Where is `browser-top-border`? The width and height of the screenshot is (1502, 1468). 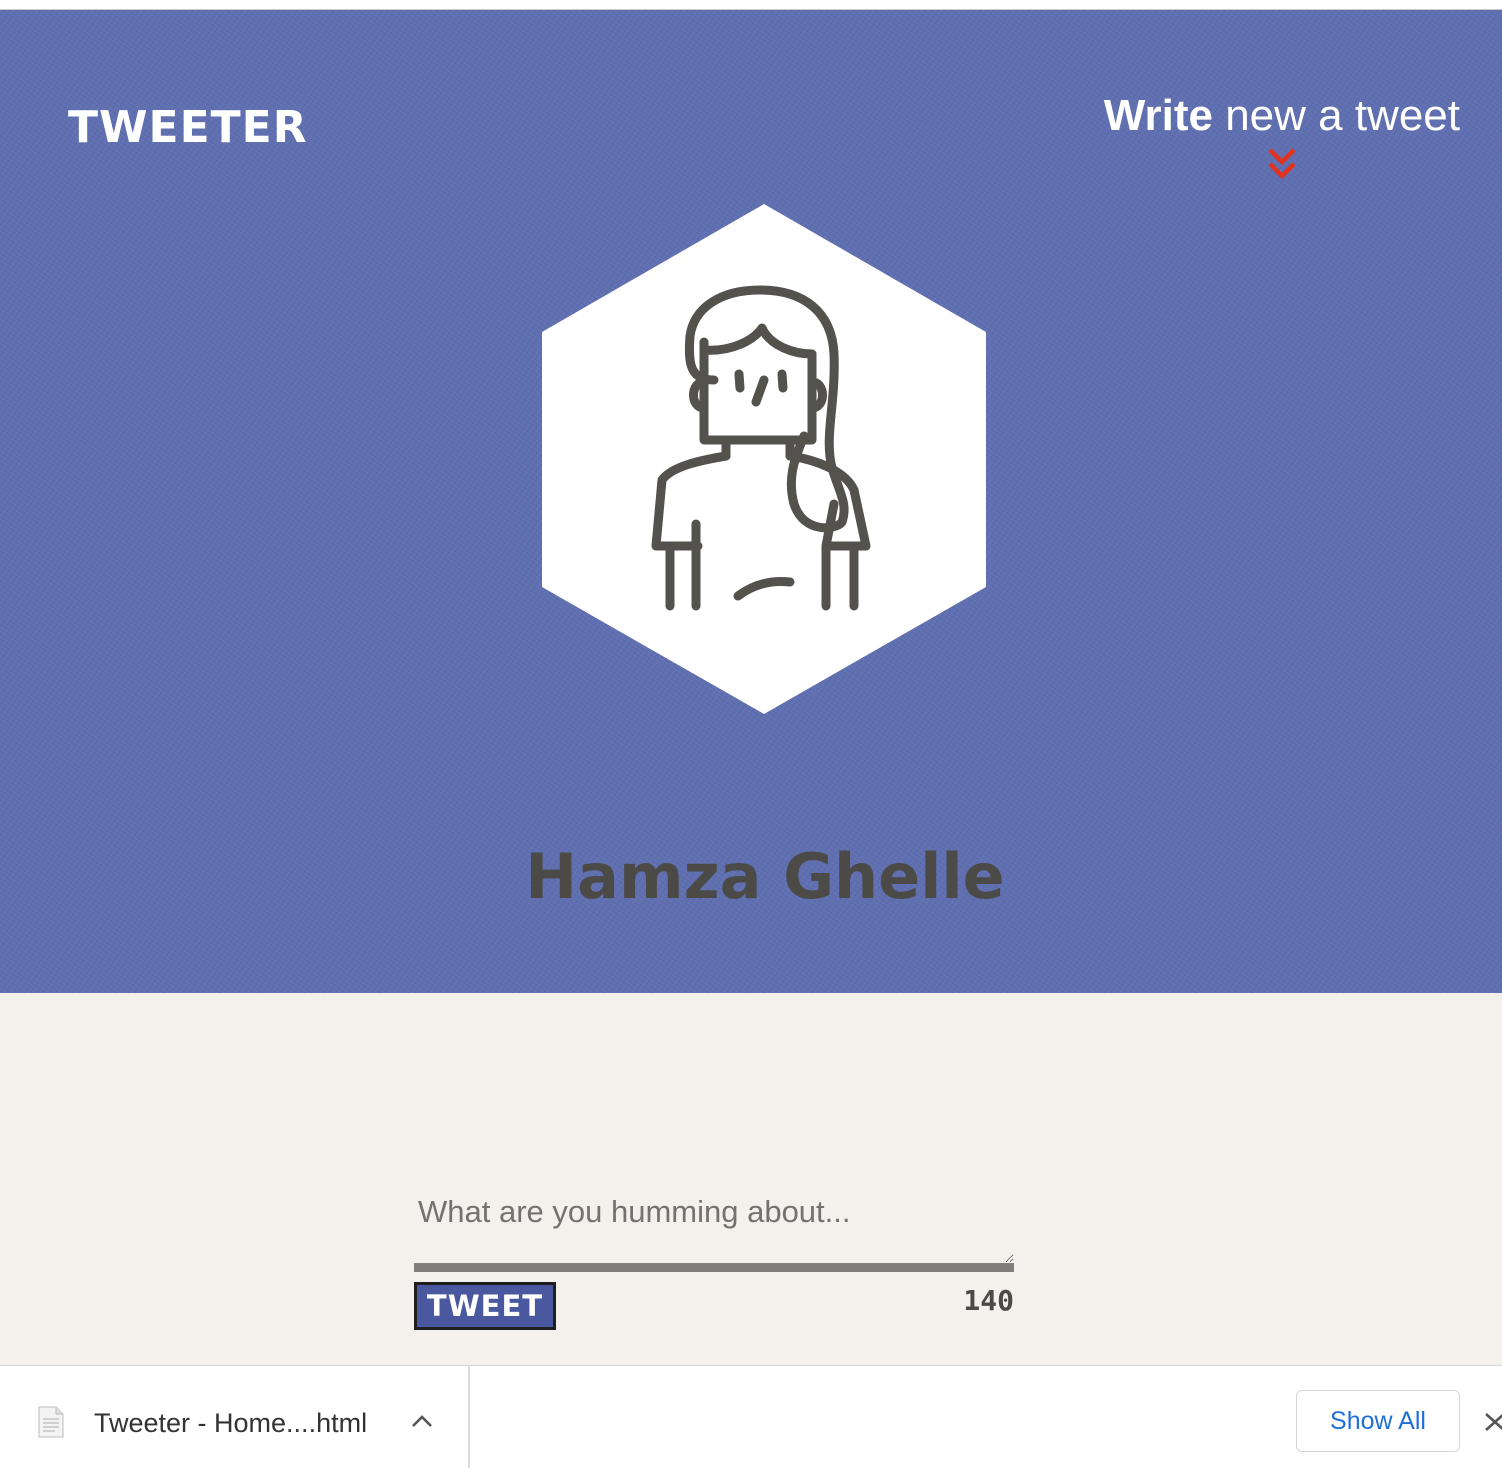 browser-top-border is located at coordinates (751, 5).